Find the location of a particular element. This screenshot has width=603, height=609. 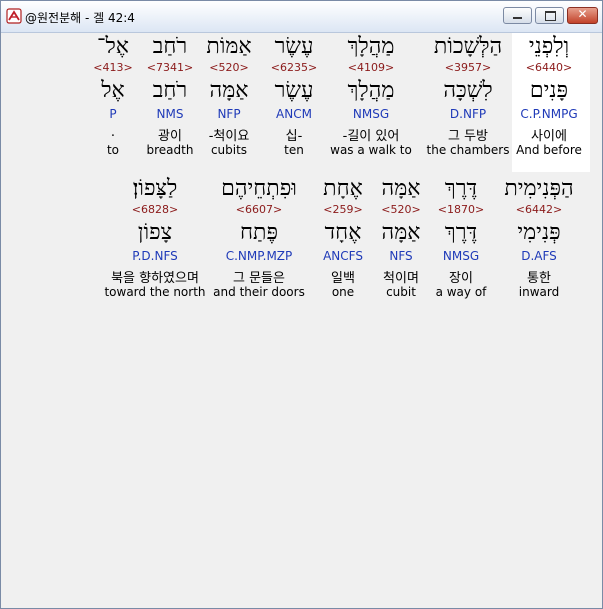

parse-code: P is located at coordinates (113, 114).